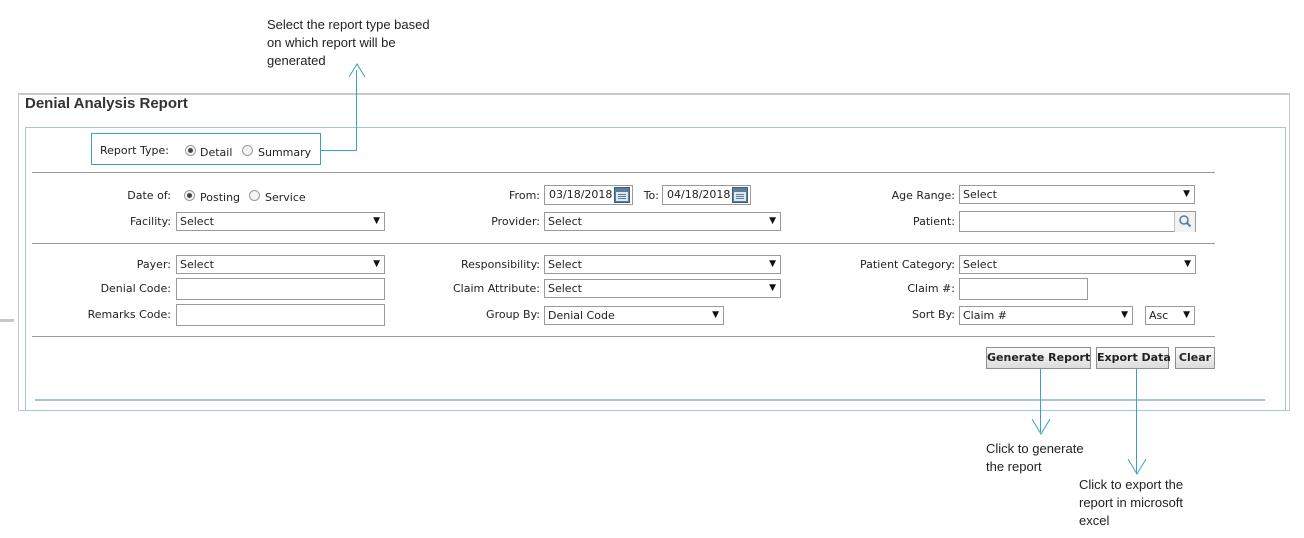 The image size is (1304, 538). What do you see at coordinates (280, 289) in the screenshot?
I see `denial-code-input` at bounding box center [280, 289].